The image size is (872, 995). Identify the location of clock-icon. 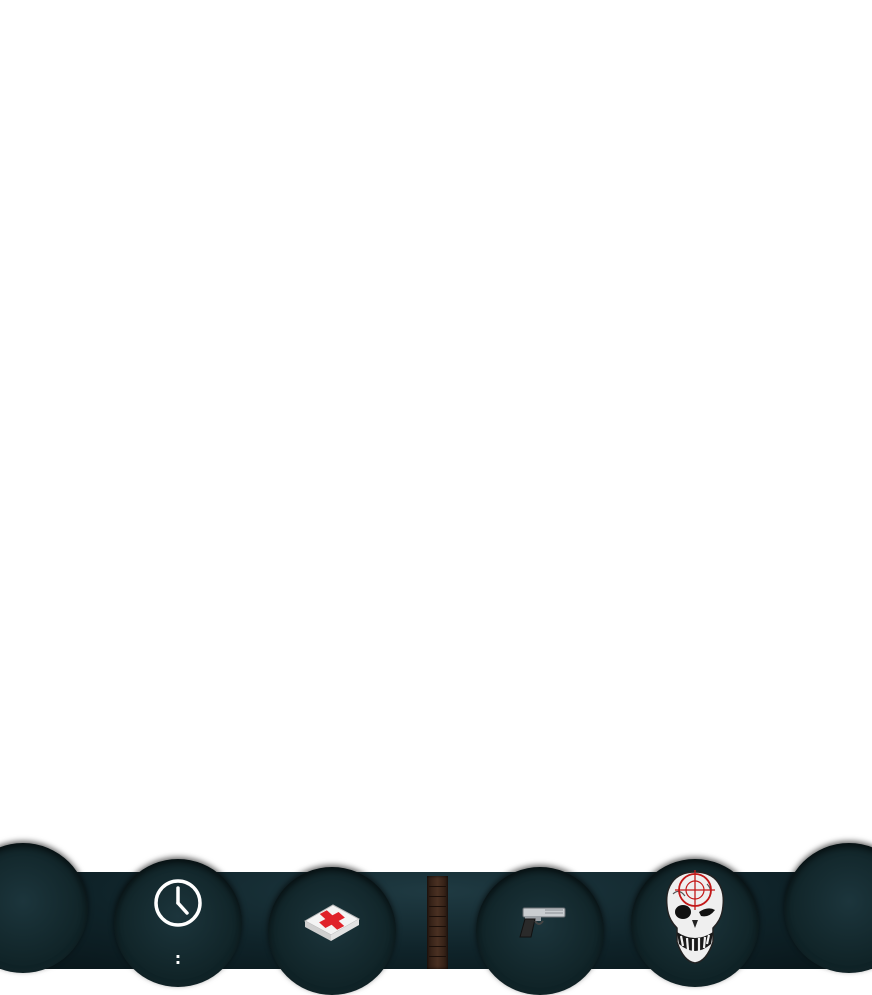
(178, 903).